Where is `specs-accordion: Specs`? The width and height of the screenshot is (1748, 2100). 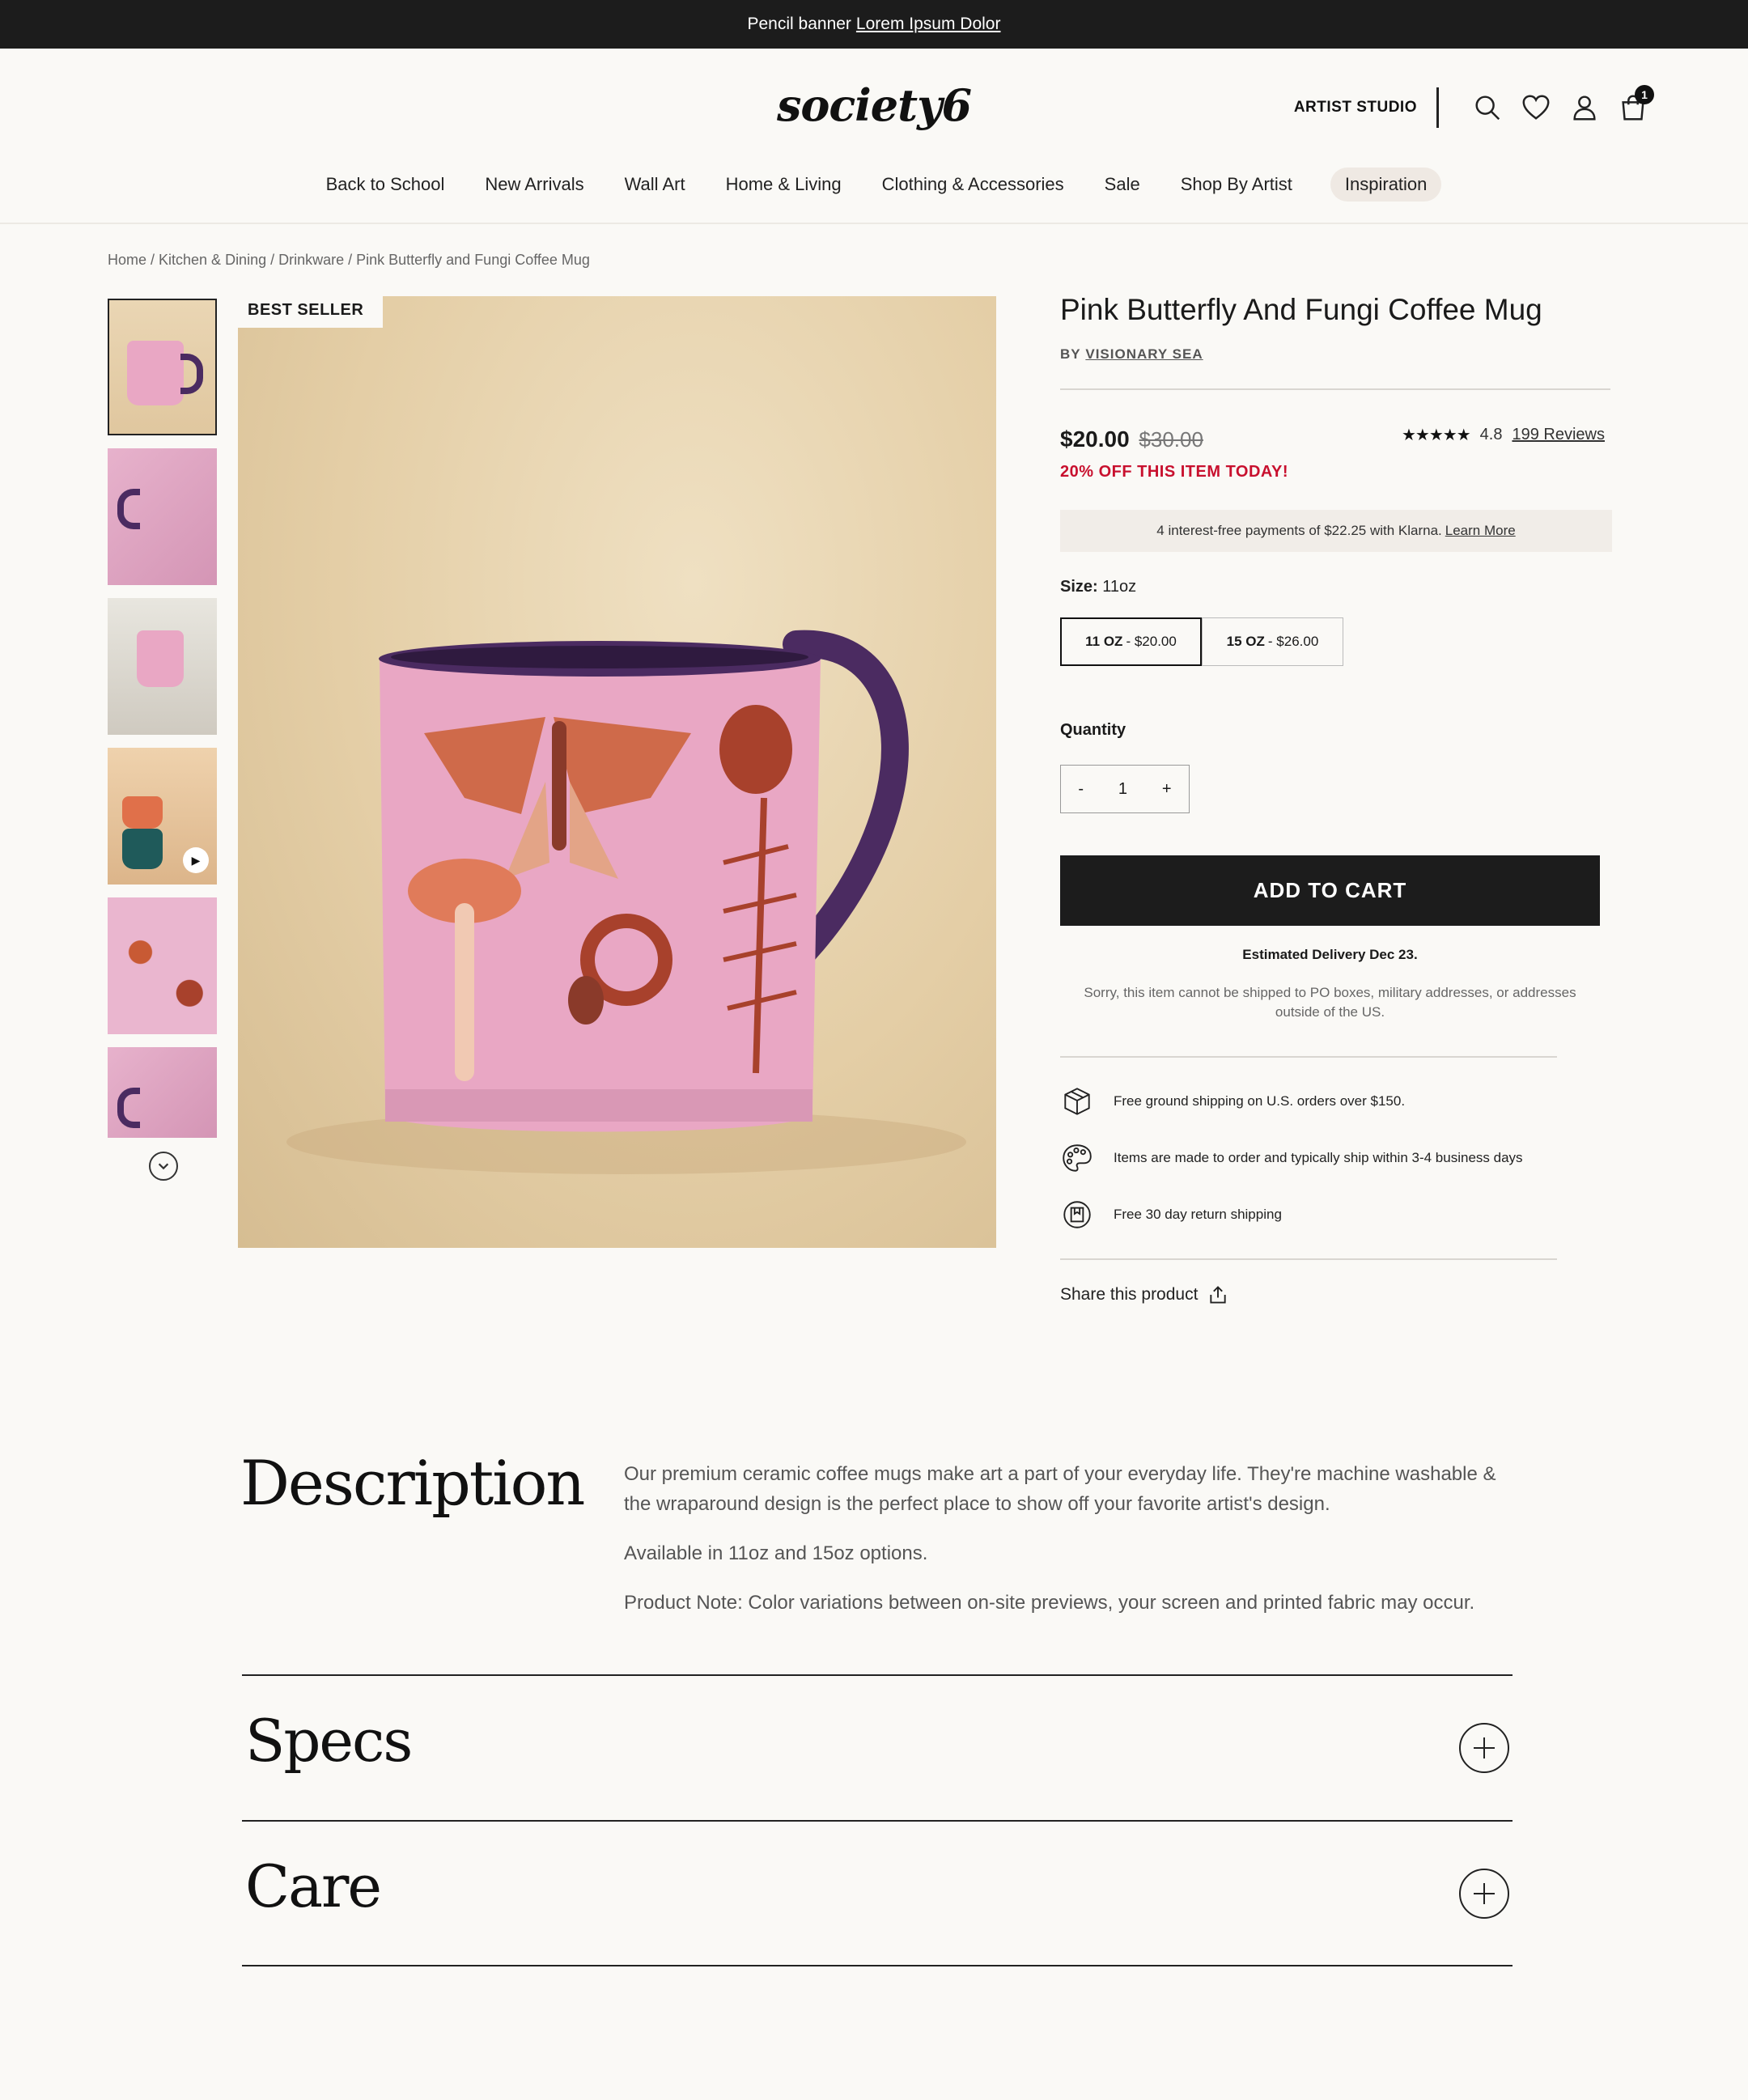 specs-accordion: Specs is located at coordinates (877, 1747).